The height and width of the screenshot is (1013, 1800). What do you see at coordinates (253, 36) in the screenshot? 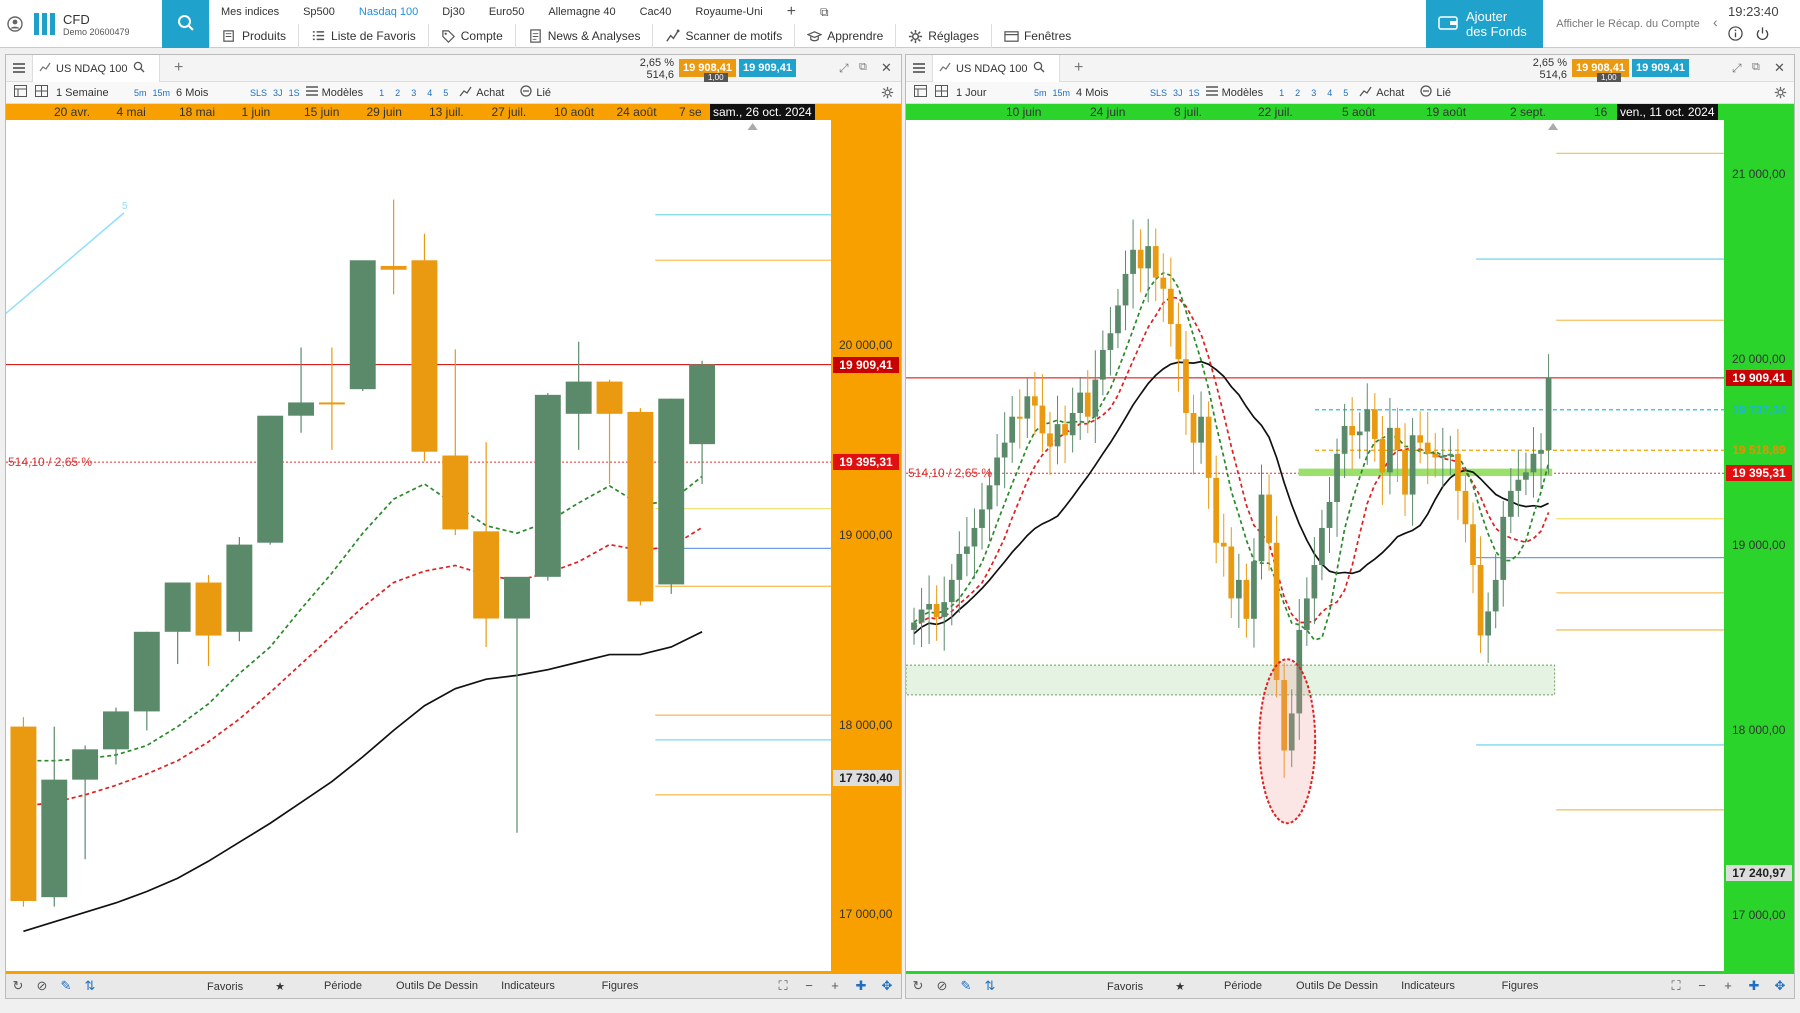
I see `menu-produits: Produits` at bounding box center [253, 36].